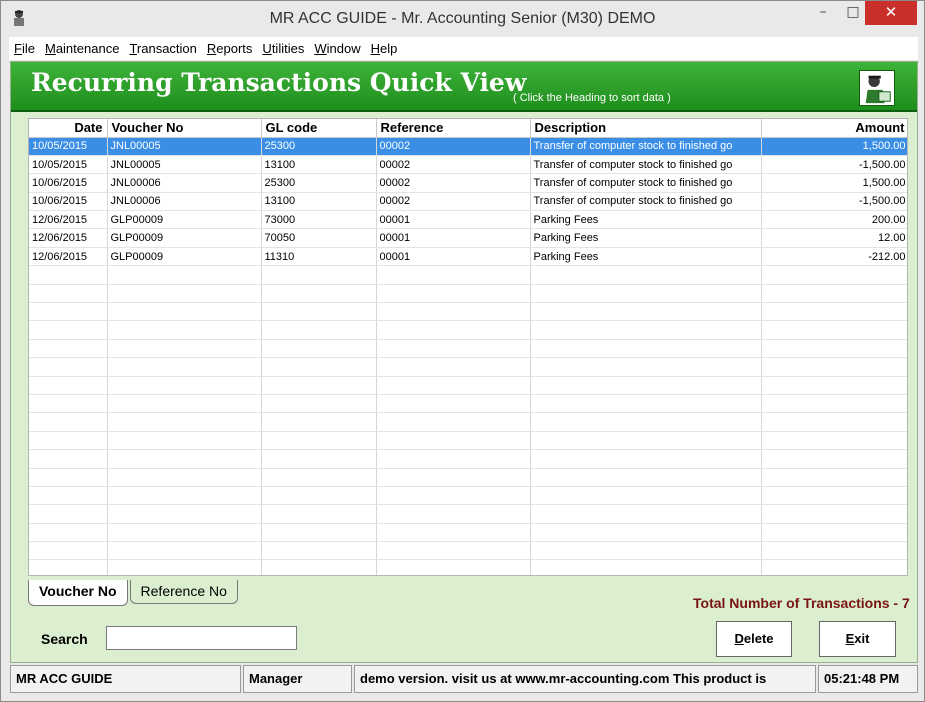  Describe the element at coordinates (857, 639) in the screenshot. I see `exit-button: Exit` at that location.